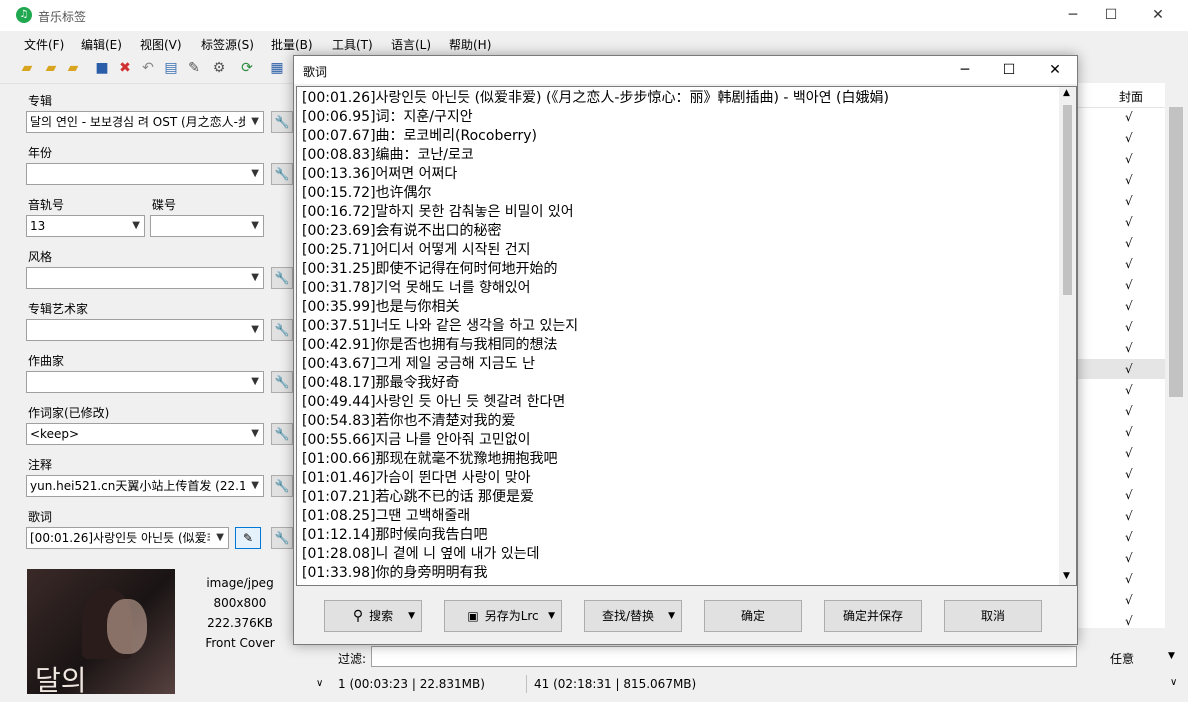  Describe the element at coordinates (69, 413) in the screenshot. I see `lyricist-label: 作词家(已修改)` at that location.